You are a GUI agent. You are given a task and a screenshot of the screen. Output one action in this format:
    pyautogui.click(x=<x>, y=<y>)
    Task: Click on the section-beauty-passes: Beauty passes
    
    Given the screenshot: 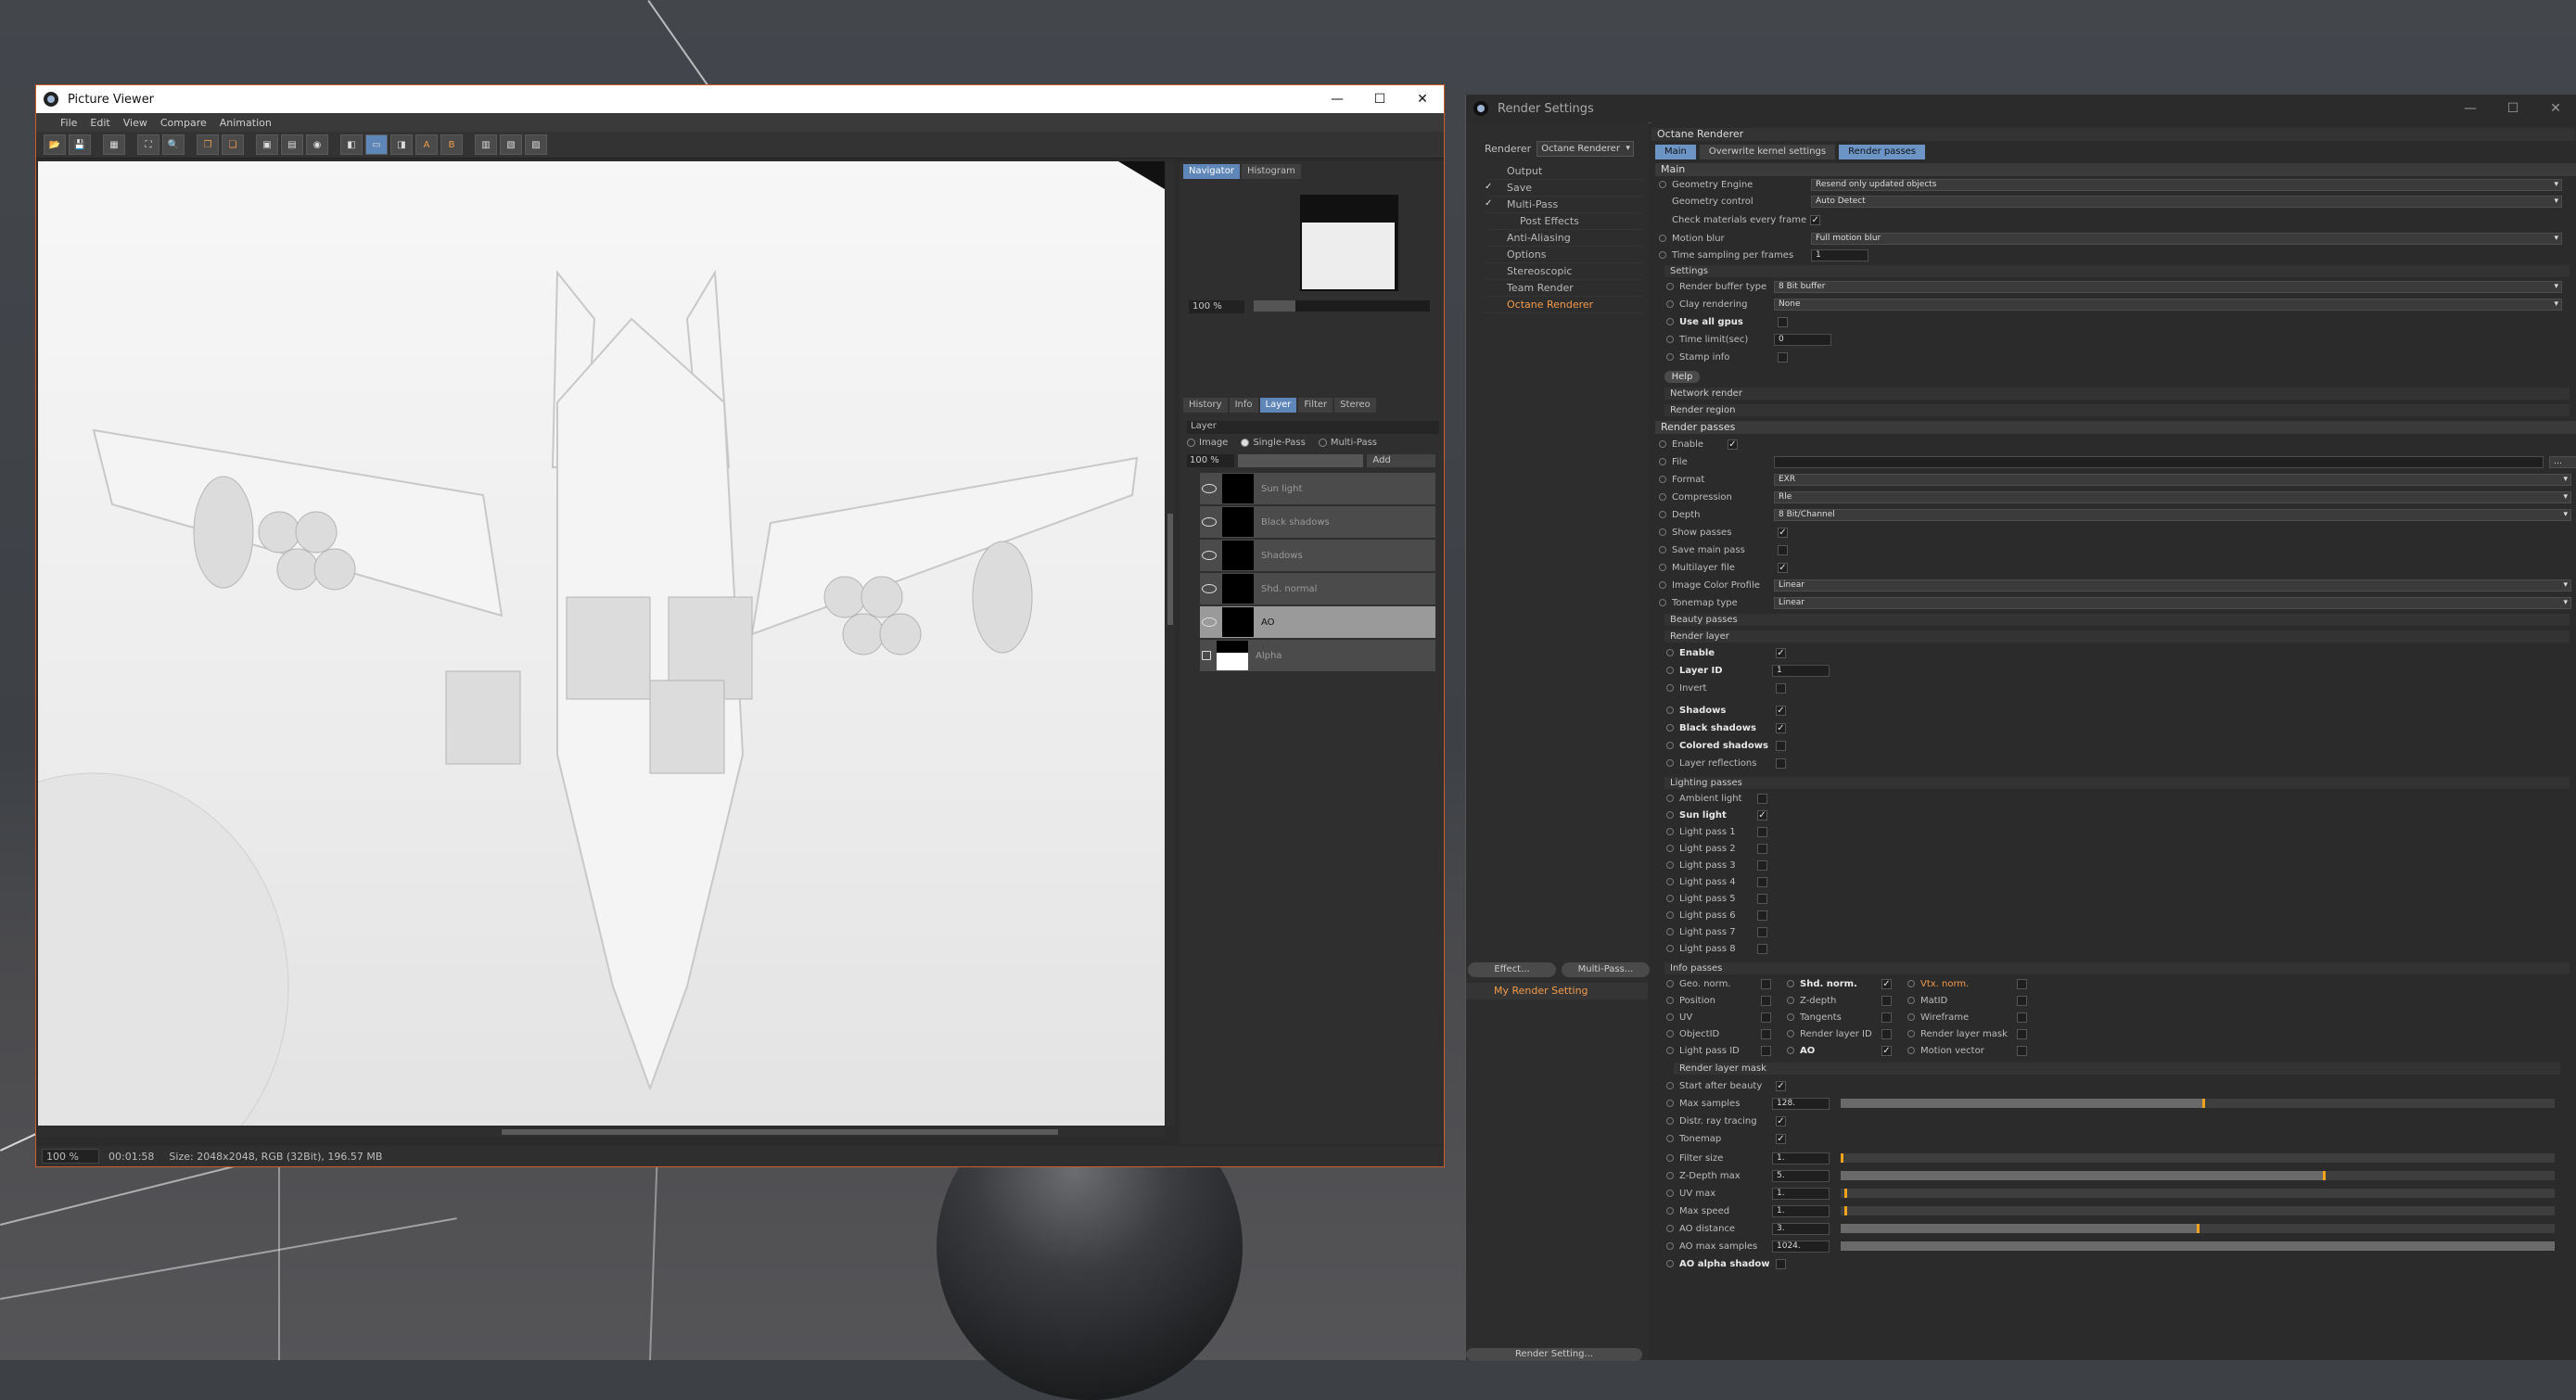 What is the action you would take?
    pyautogui.click(x=2117, y=620)
    